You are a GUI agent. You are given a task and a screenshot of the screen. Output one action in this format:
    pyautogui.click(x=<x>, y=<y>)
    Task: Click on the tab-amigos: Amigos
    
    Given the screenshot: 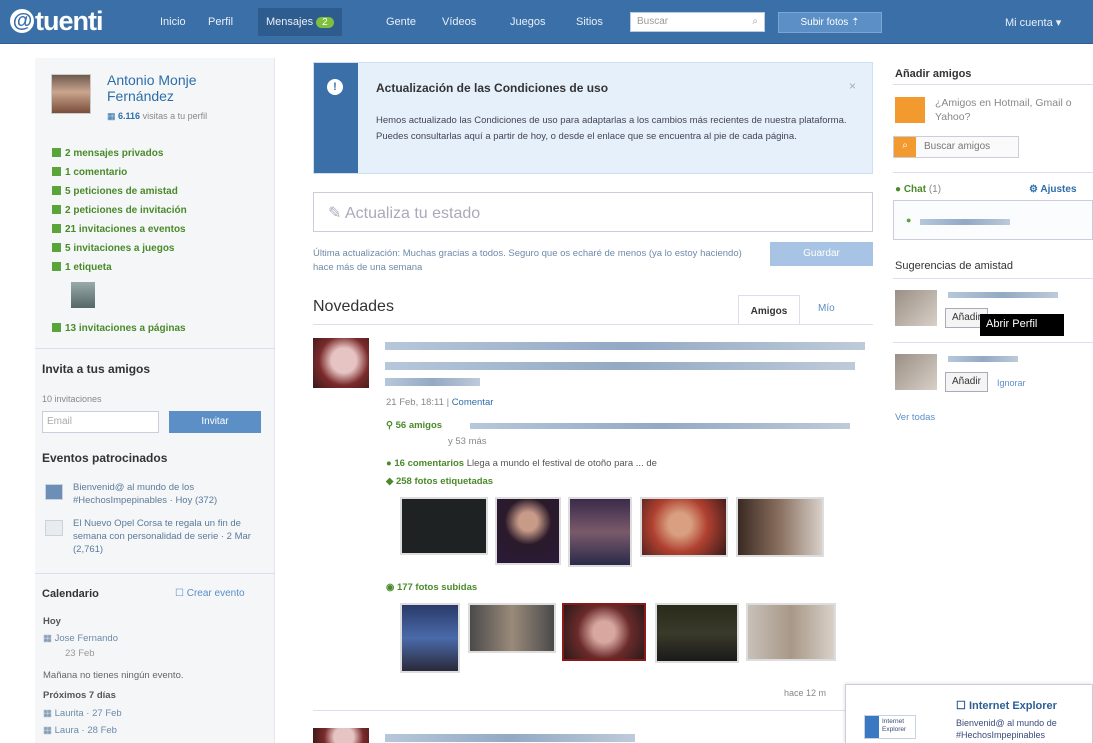 What is the action you would take?
    pyautogui.click(x=769, y=310)
    